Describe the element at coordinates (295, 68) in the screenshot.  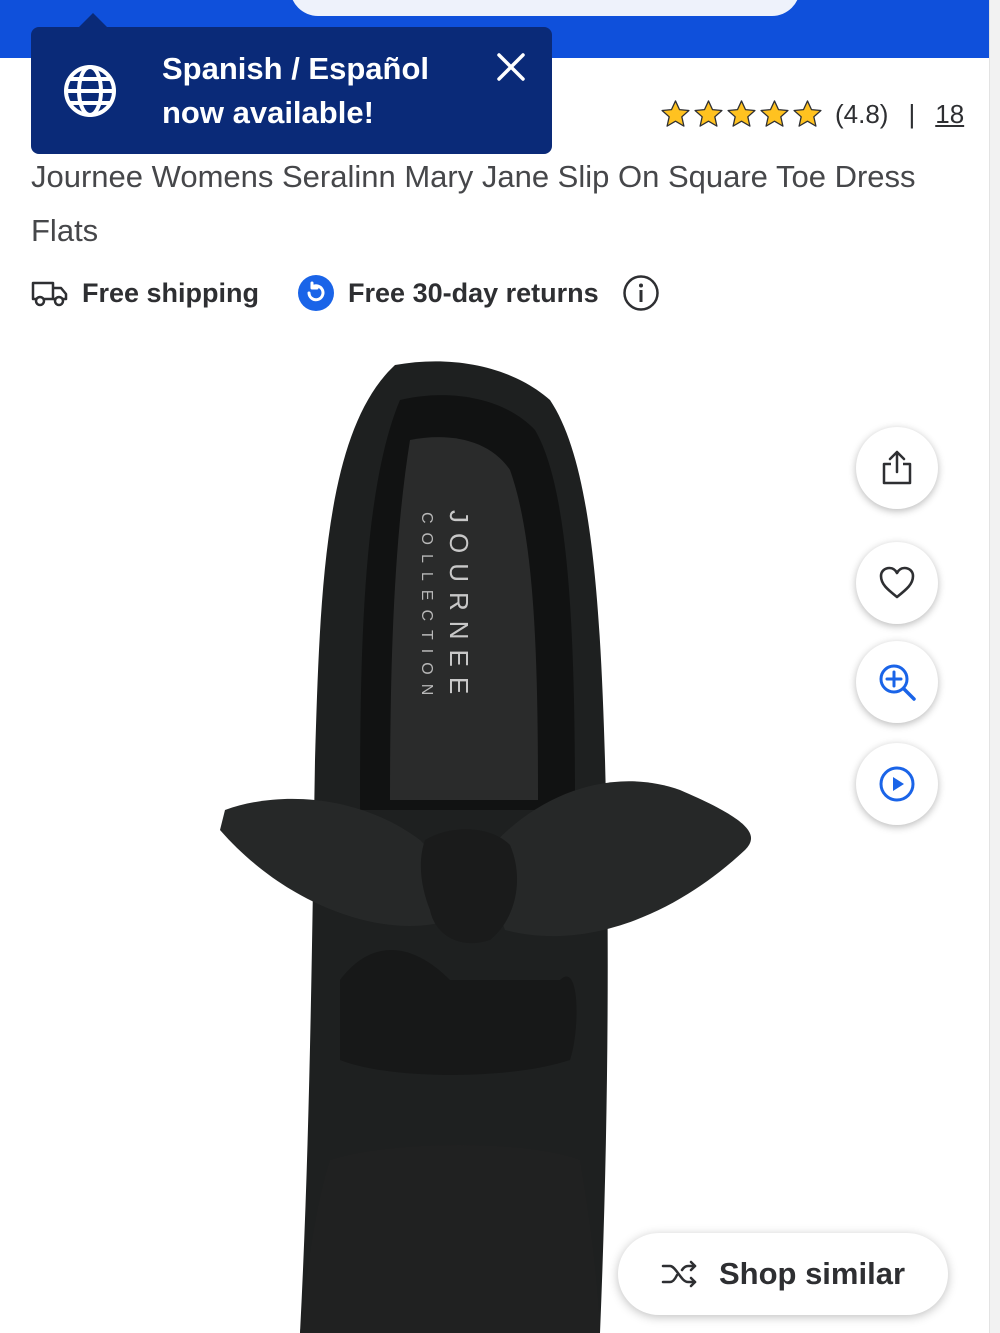
I see `language-popup-line1: Spanish / Español` at that location.